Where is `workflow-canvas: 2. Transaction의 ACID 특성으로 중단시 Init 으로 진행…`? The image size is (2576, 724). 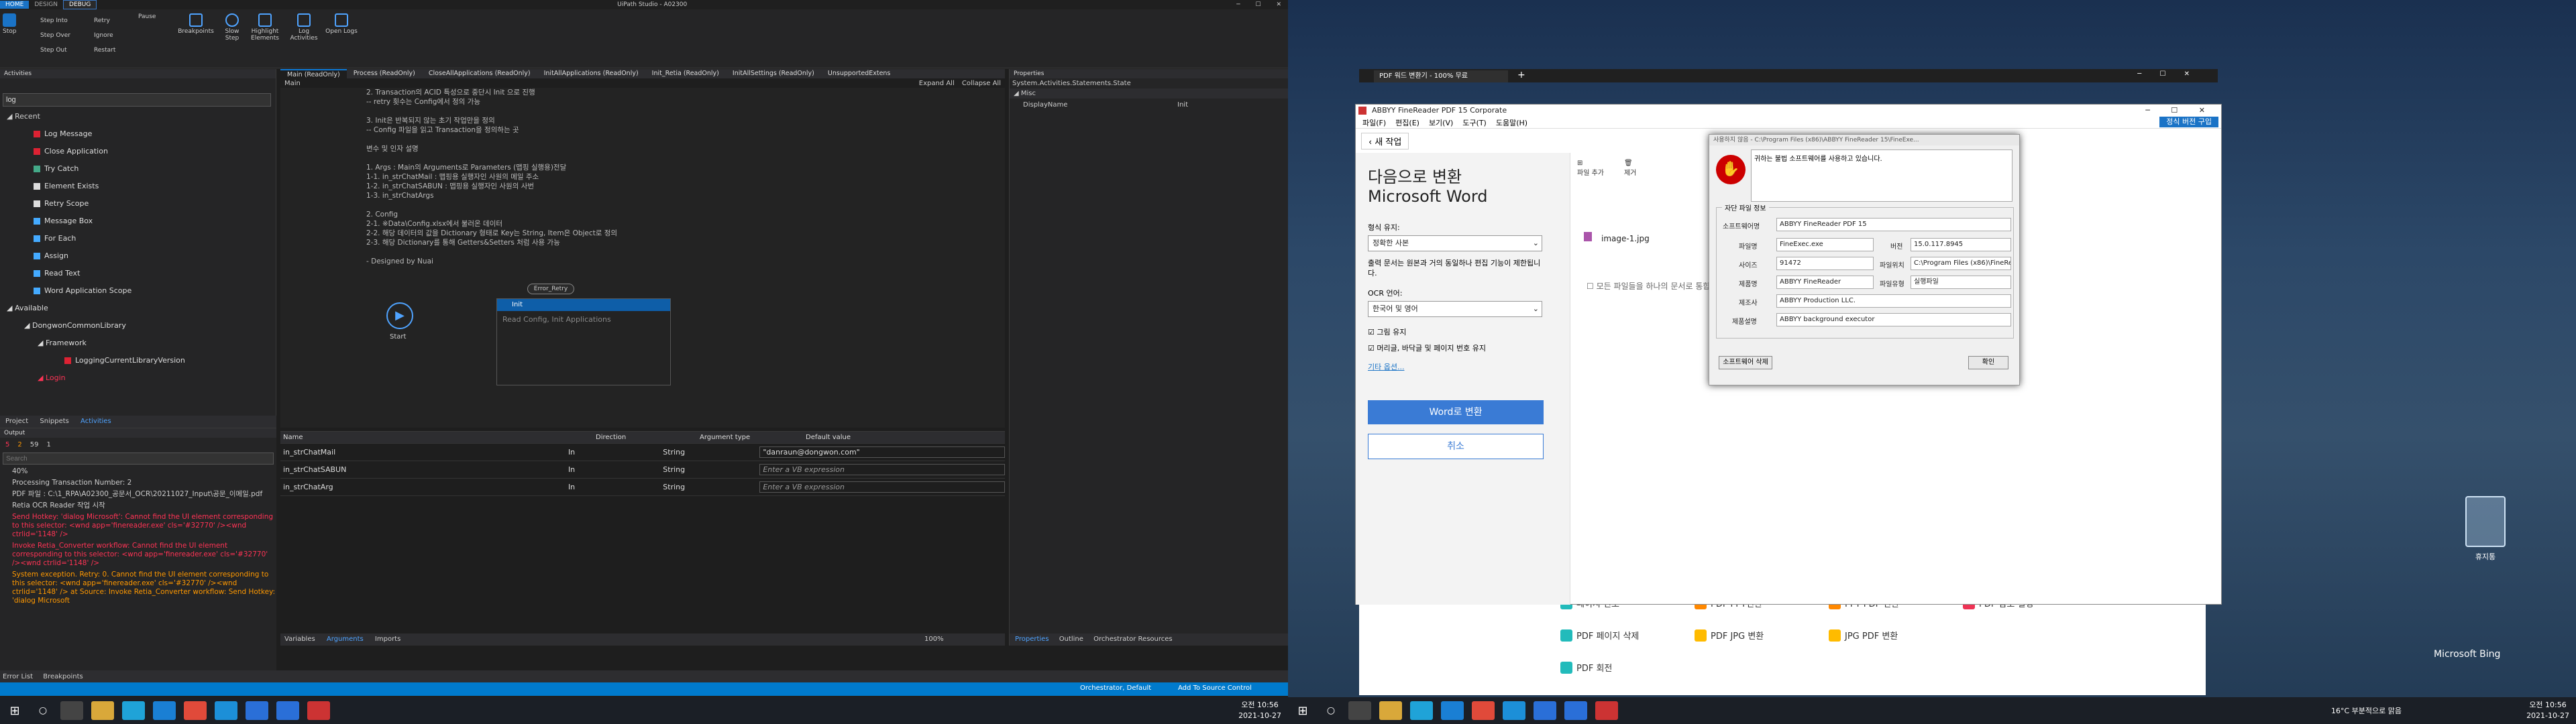 workflow-canvas: 2. Transaction의 ACID 특성으로 중단시 Init 으로 진행… is located at coordinates (642, 258).